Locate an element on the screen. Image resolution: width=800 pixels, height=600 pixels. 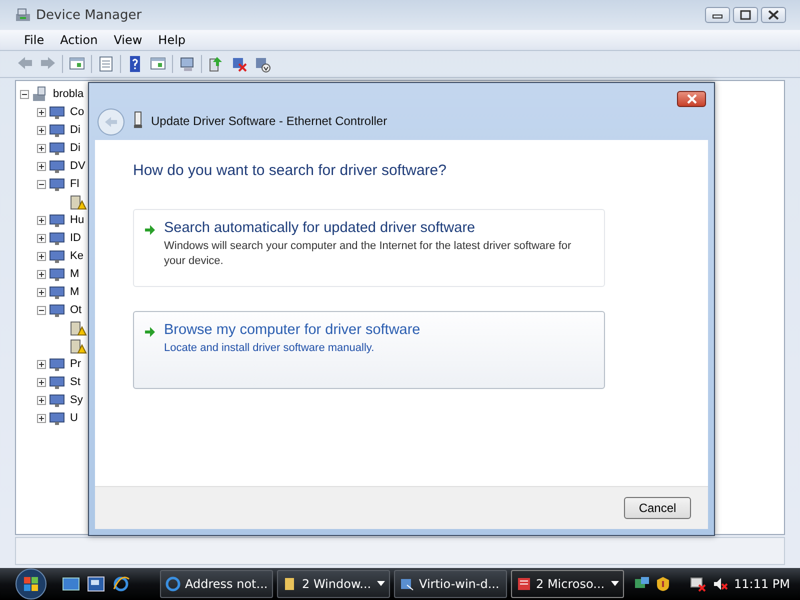
tree-item: DV is located at coordinates (78, 166).